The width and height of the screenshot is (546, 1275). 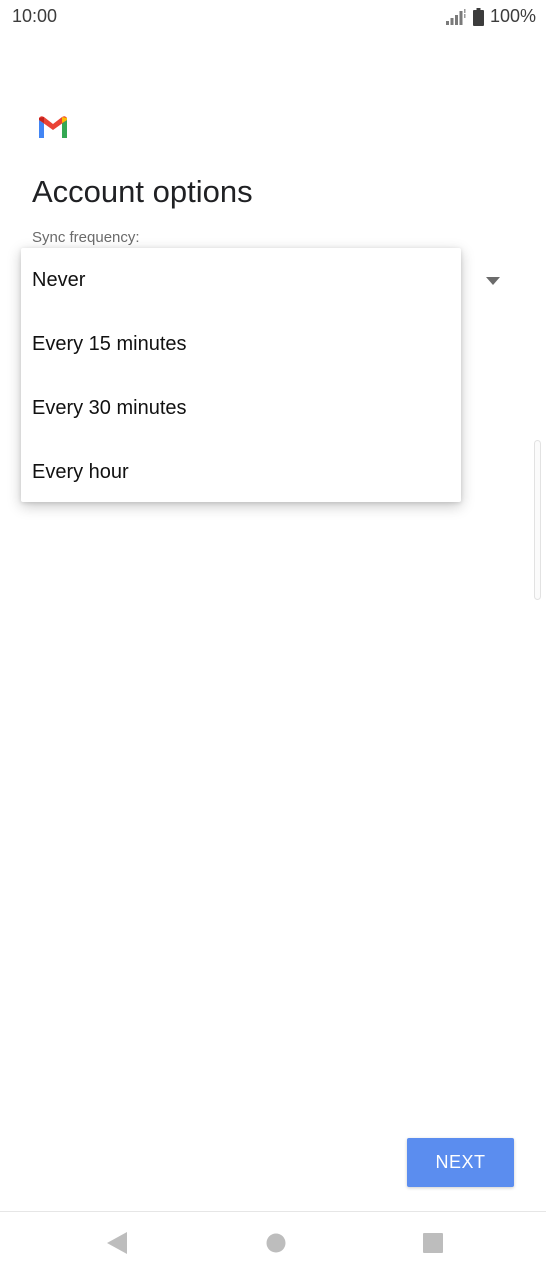 I want to click on status-icons: 100%, so click(x=490, y=16).